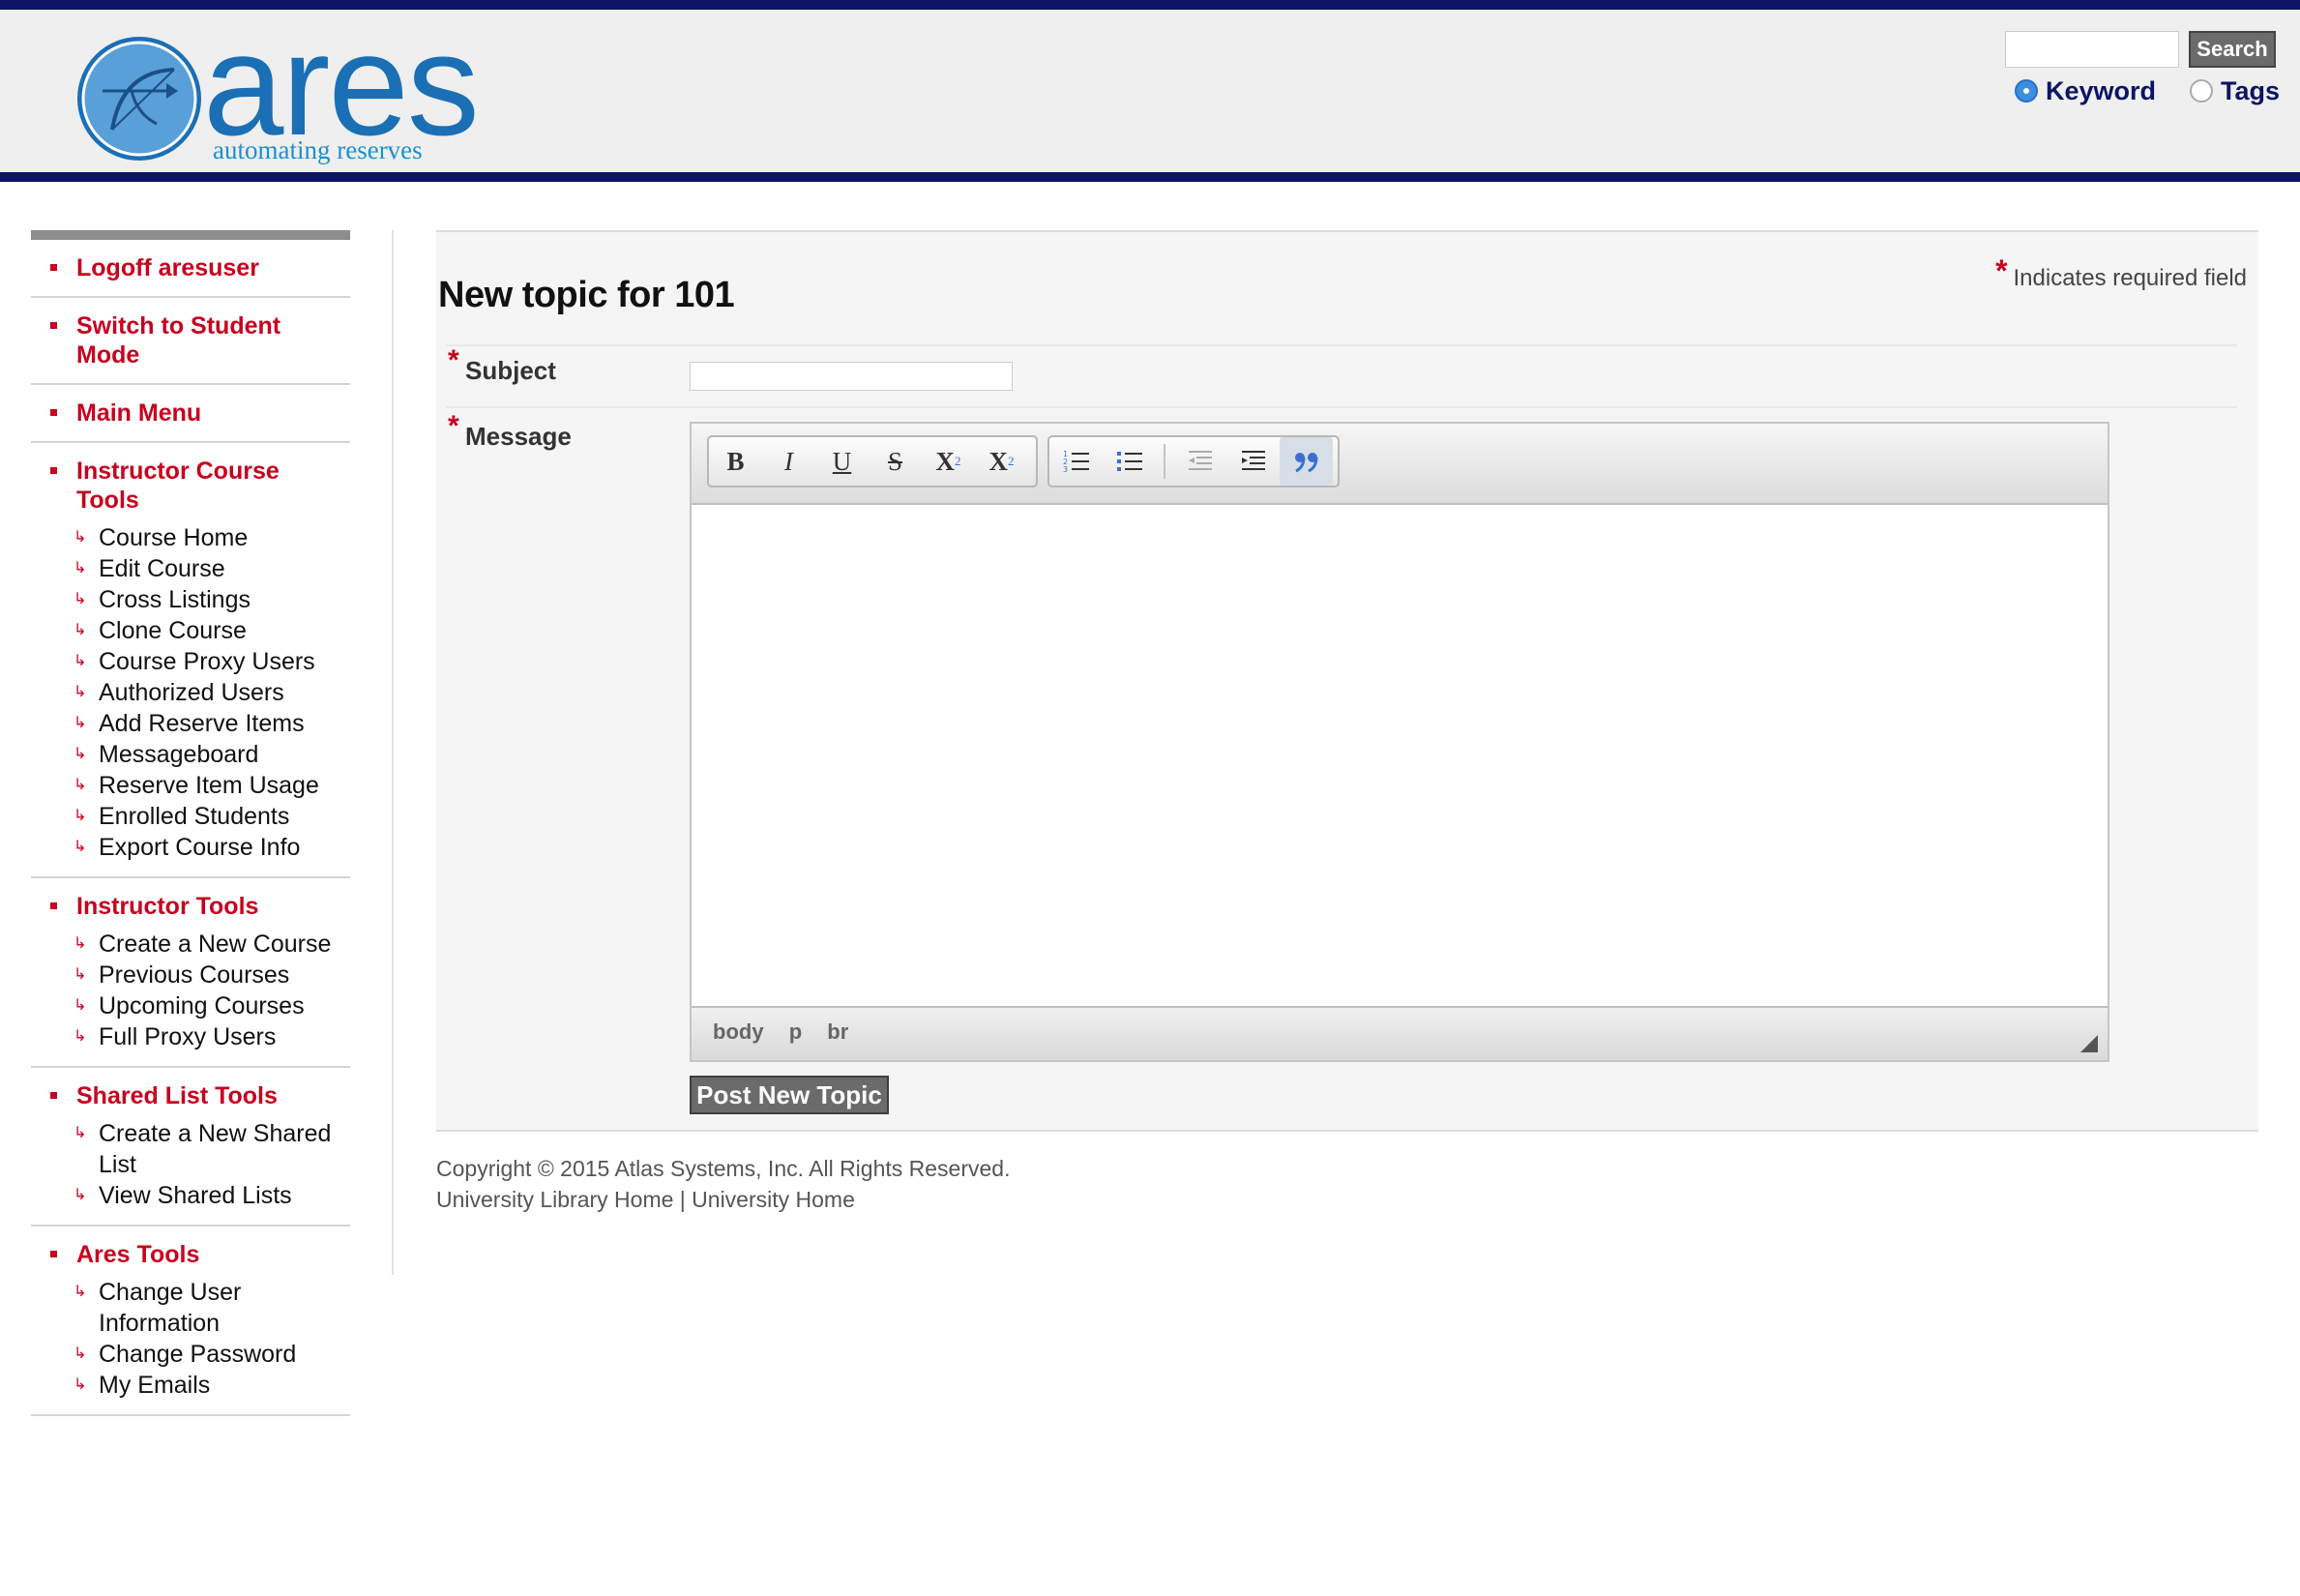 This screenshot has height=1596, width=2300. Describe the element at coordinates (788, 461) in the screenshot. I see `italic-icon: I` at that location.